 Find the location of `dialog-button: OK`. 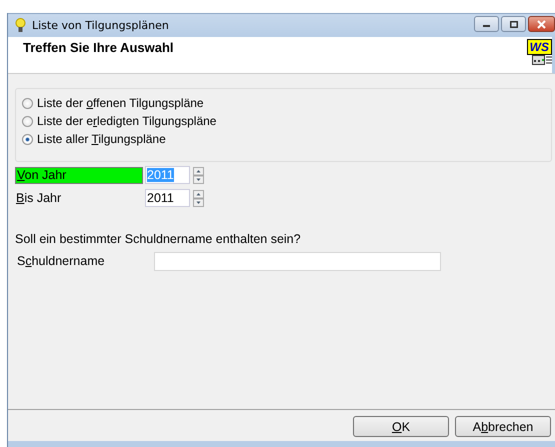

dialog-button: OK is located at coordinates (401, 426).